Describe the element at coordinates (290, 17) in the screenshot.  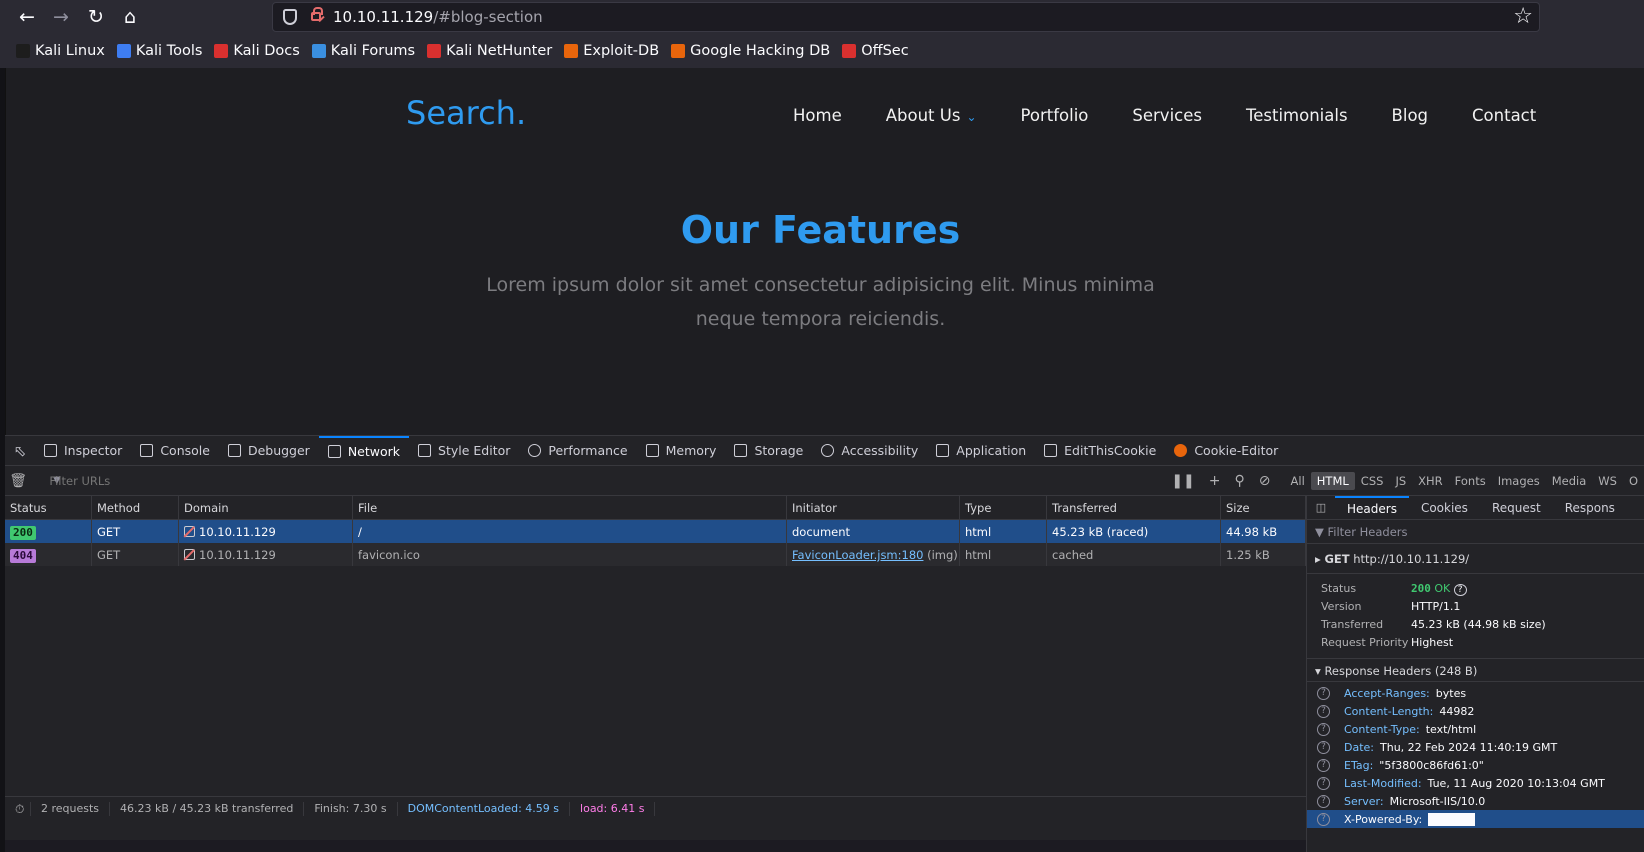
I see `tracking-protection-shield-icon` at that location.